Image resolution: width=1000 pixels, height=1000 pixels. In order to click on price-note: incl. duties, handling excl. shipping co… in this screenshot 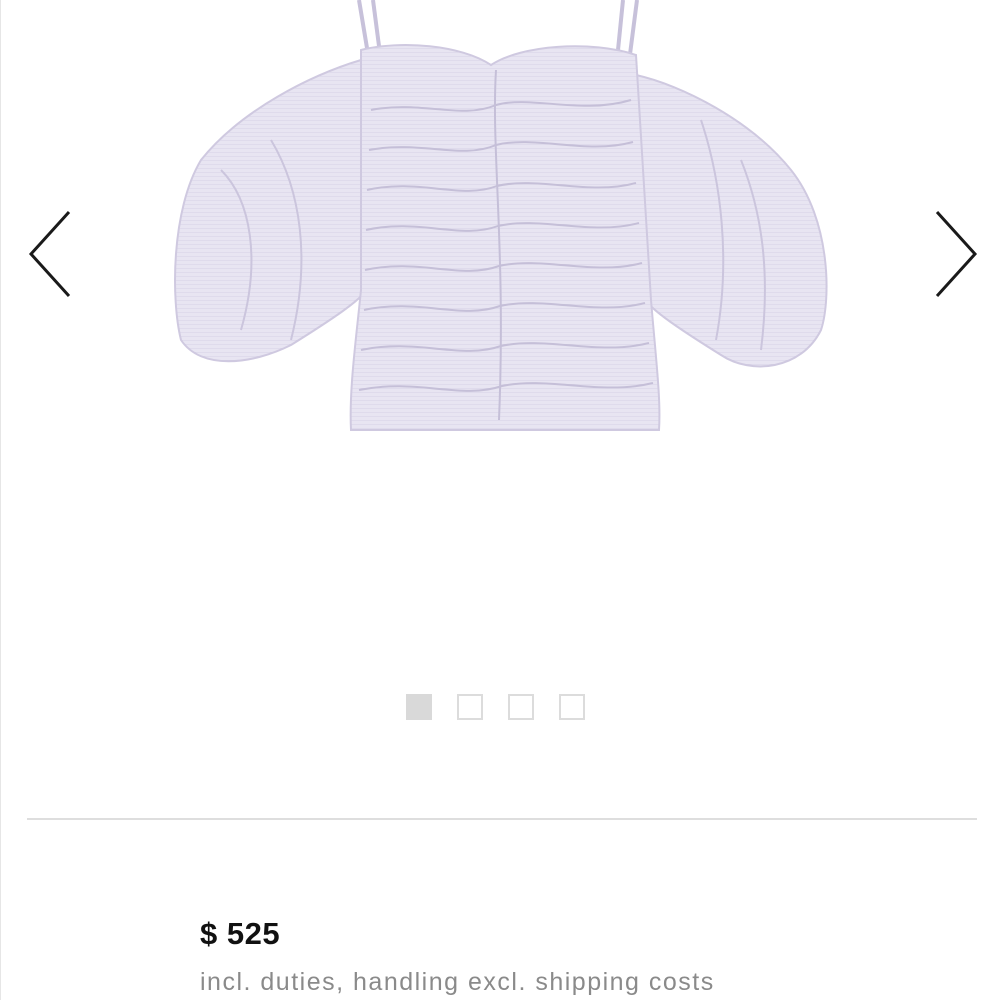, I will do `click(457, 982)`.